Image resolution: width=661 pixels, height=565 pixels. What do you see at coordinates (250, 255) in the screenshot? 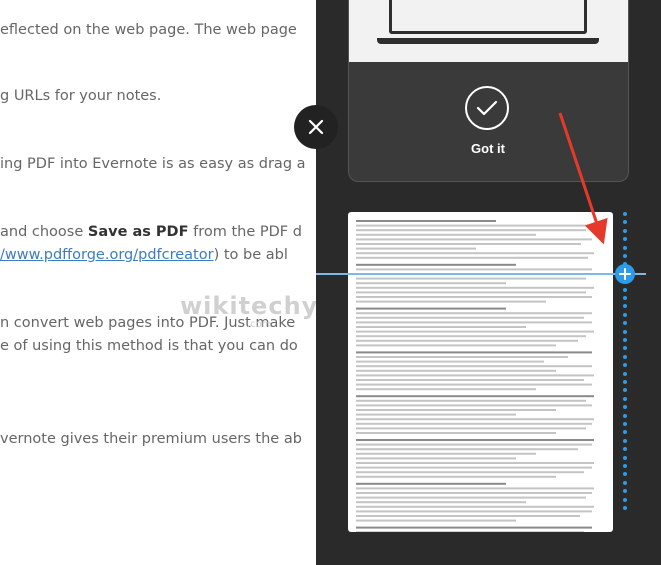
I see `article-line-5-text: ) to be abl` at bounding box center [250, 255].